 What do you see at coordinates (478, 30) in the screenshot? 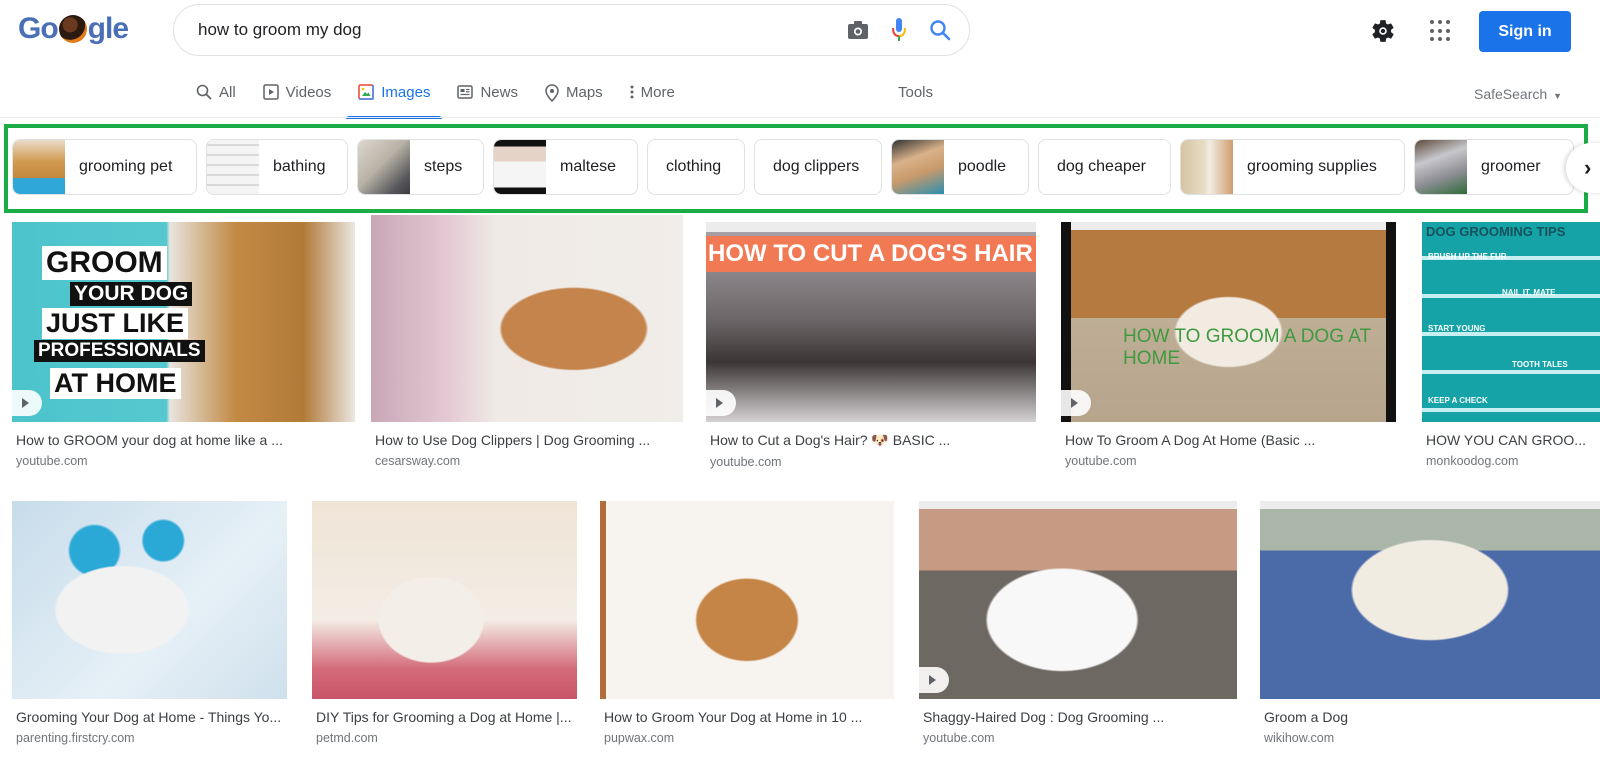
I see `search-input` at bounding box center [478, 30].